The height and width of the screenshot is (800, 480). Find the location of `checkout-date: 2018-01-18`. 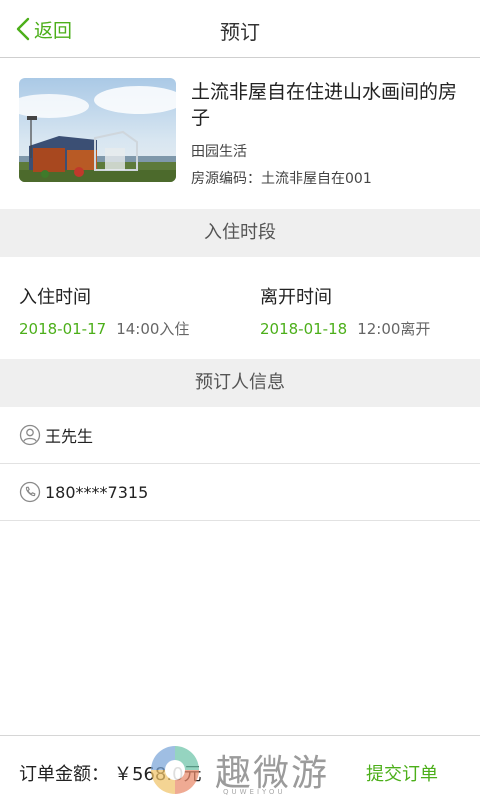

checkout-date: 2018-01-18 is located at coordinates (304, 329).